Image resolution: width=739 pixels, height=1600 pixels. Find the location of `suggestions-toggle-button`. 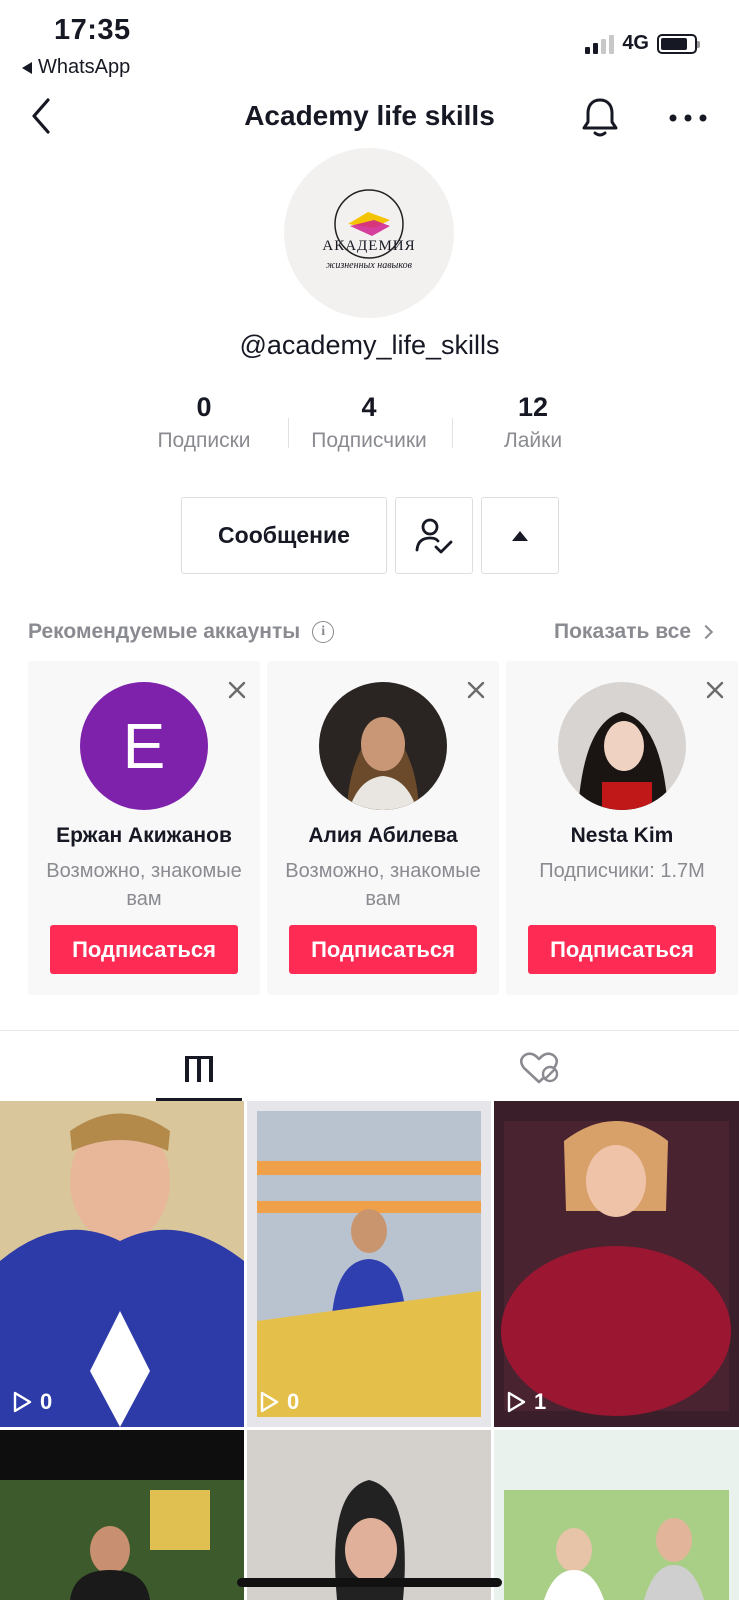

suggestions-toggle-button is located at coordinates (520, 535).